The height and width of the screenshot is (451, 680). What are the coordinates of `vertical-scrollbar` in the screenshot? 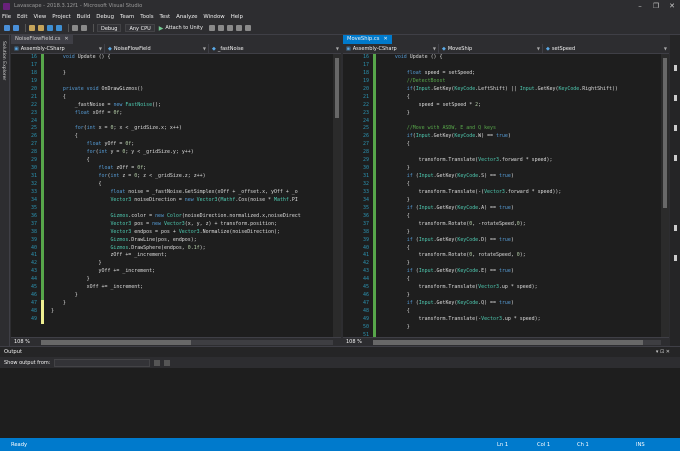 It's located at (337, 195).